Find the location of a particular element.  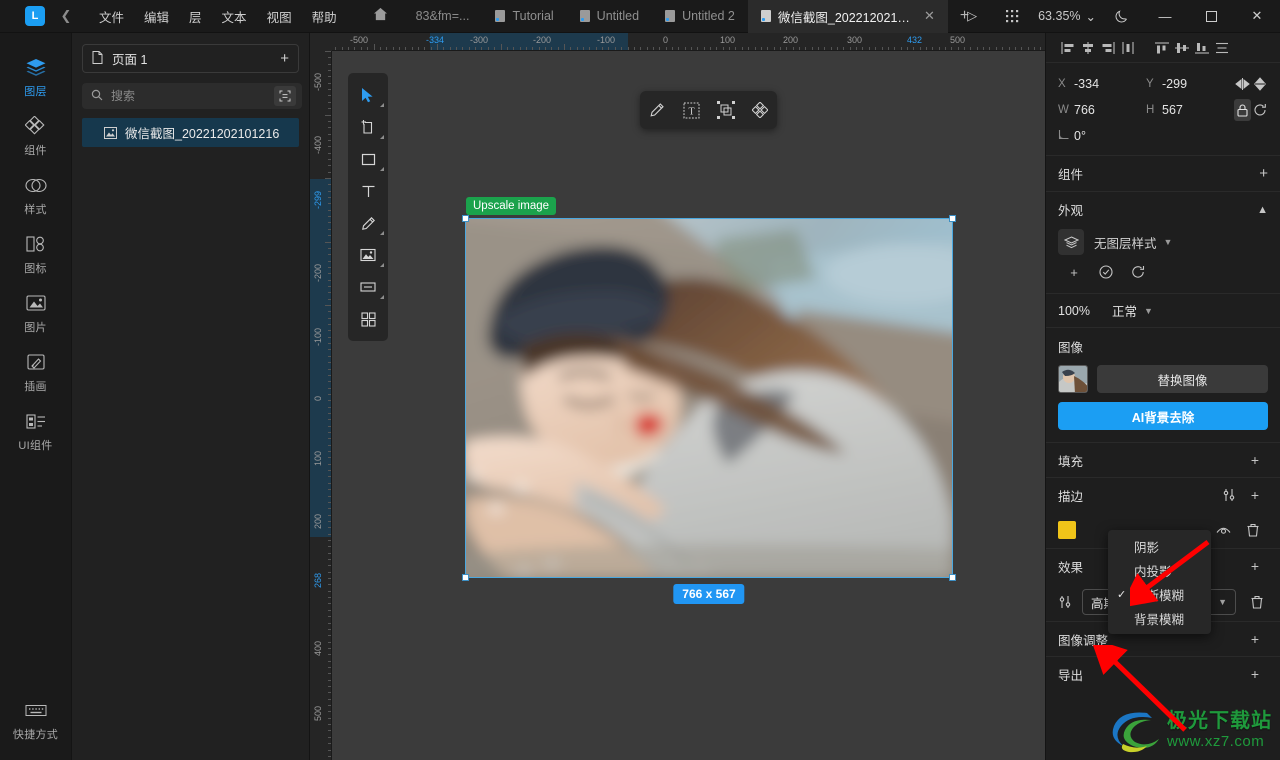

dropdown-option-shadow: 阴影 is located at coordinates (1159, 546).